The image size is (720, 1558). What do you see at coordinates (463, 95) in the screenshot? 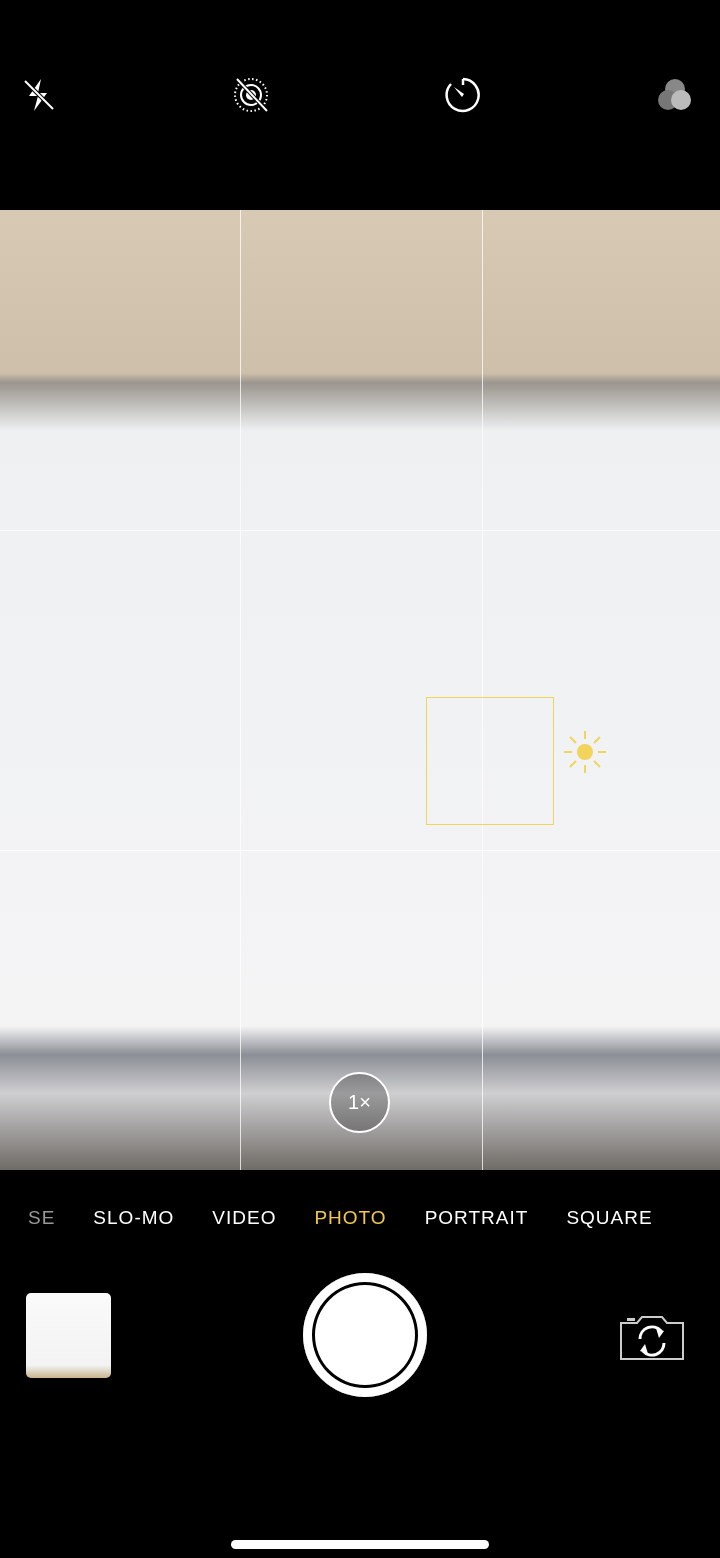
I see `timer-icon` at bounding box center [463, 95].